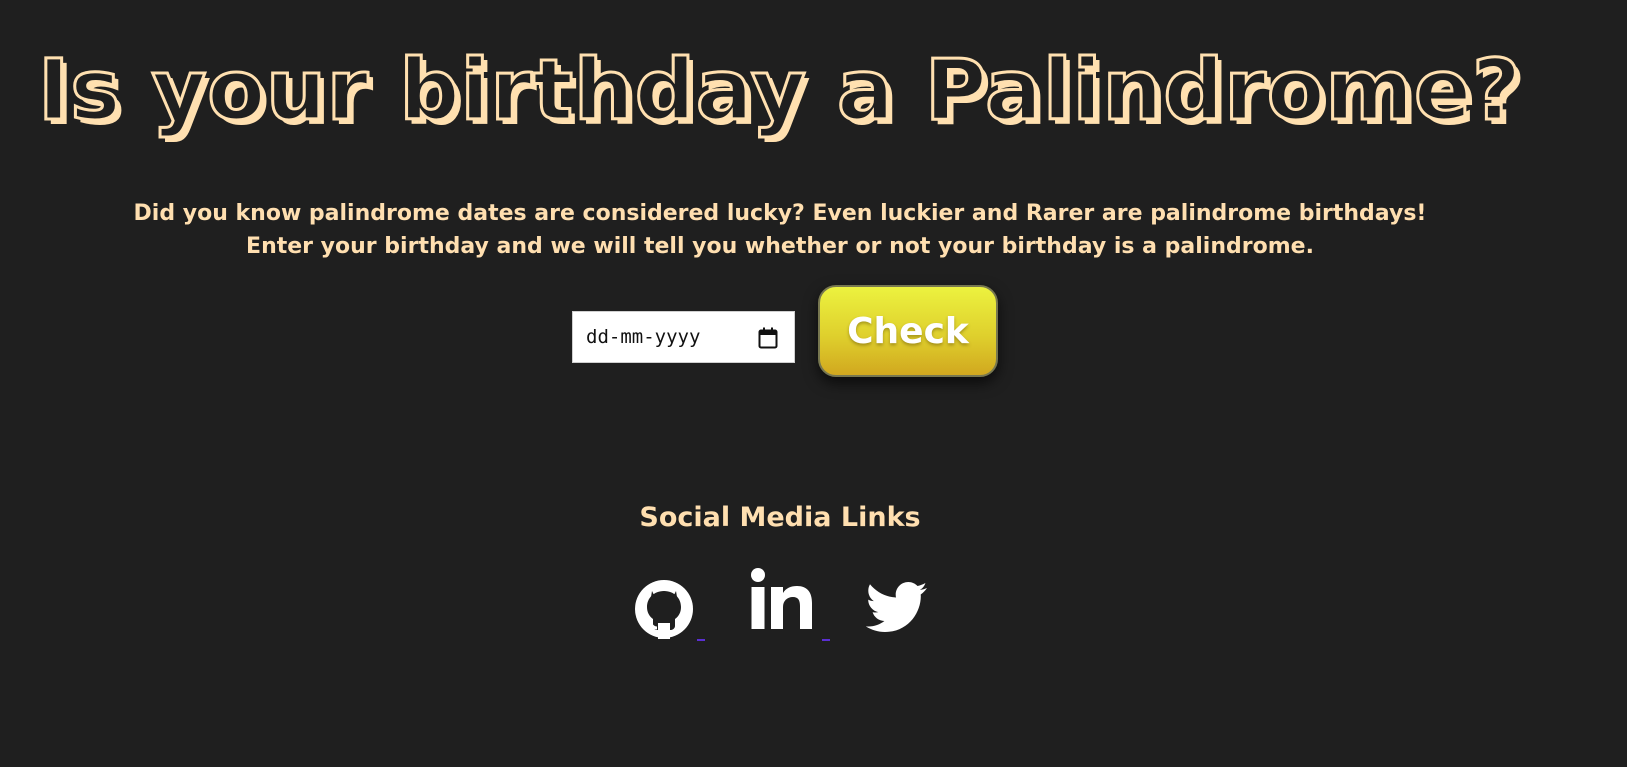 The image size is (1627, 767). Describe the element at coordinates (768, 338) in the screenshot. I see `calendar-icon` at that location.